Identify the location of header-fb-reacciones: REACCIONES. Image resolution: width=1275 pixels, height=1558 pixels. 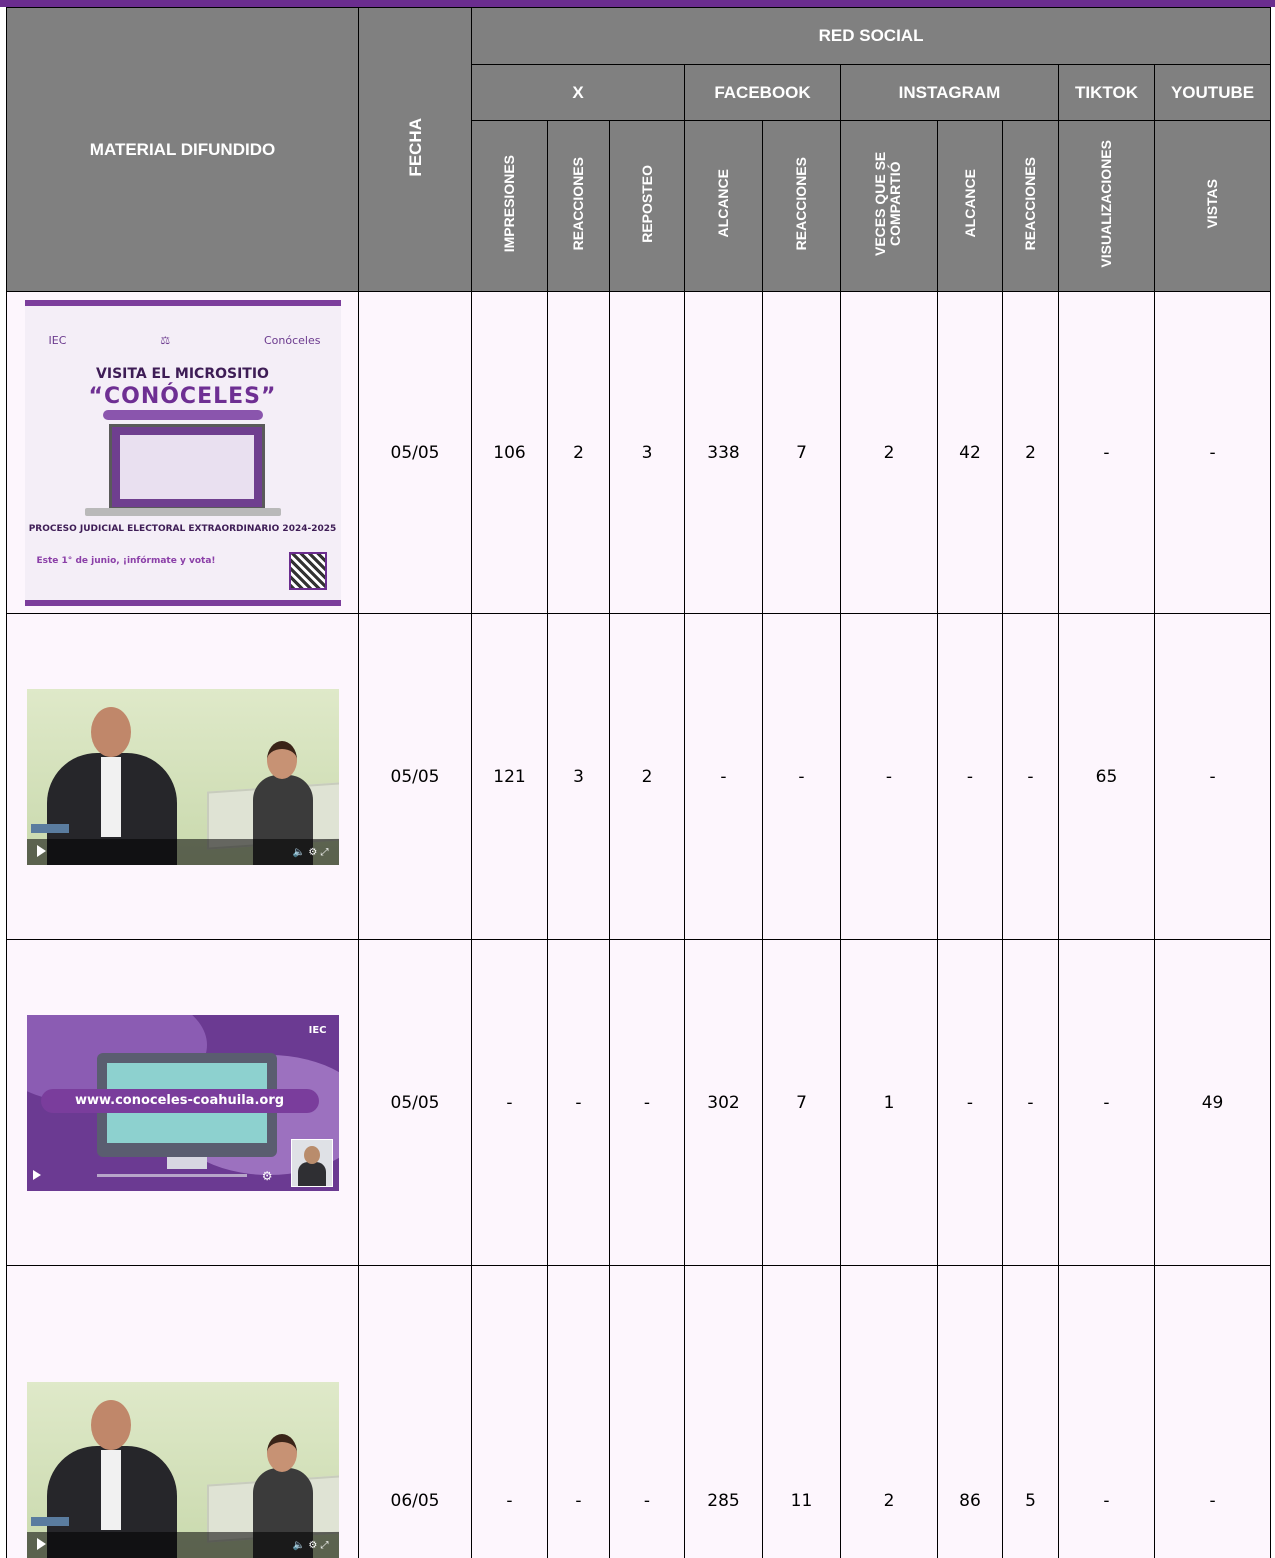
(802, 206).